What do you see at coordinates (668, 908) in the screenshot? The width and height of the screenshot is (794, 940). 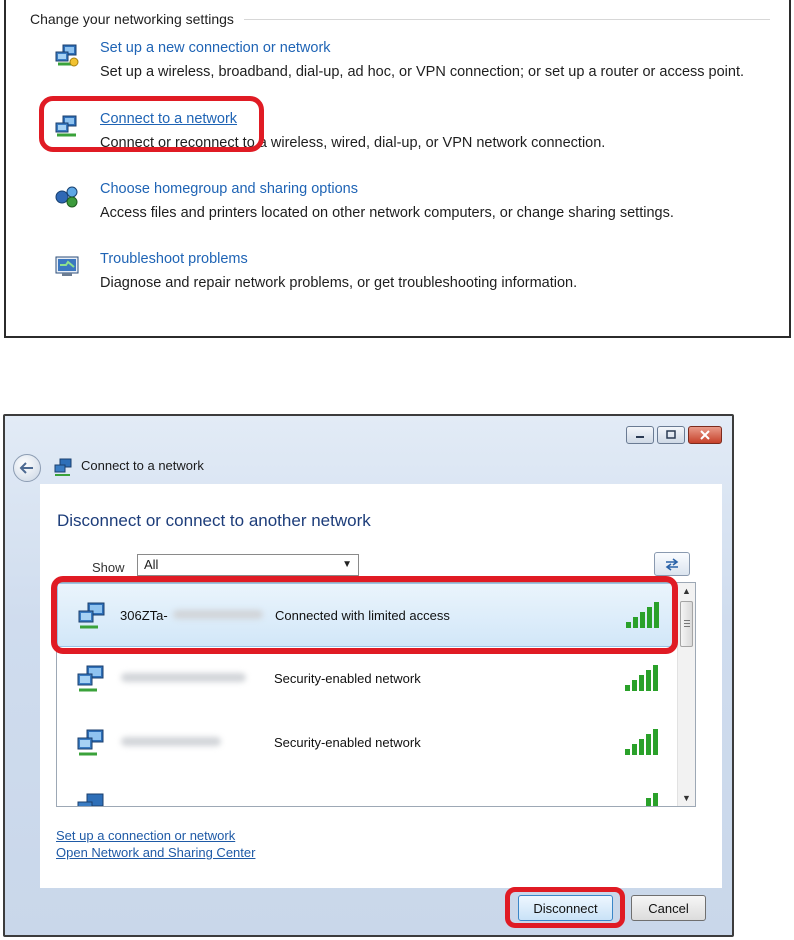 I see `cancel-button: Cancel` at bounding box center [668, 908].